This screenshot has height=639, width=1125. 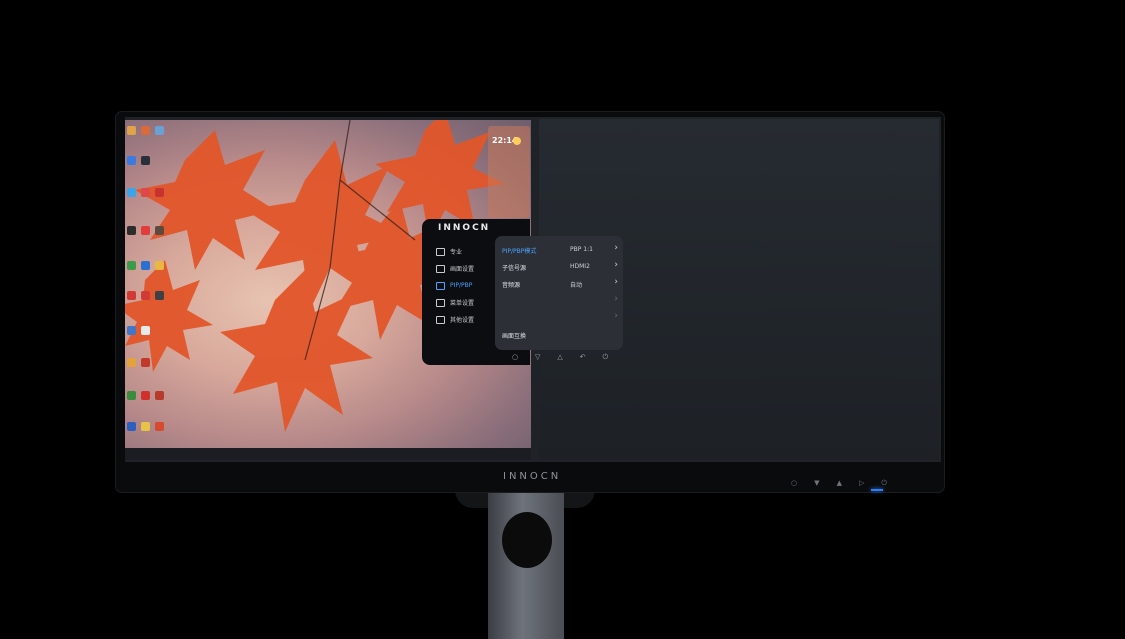 What do you see at coordinates (582, 357) in the screenshot?
I see `back-icon: ↶` at bounding box center [582, 357].